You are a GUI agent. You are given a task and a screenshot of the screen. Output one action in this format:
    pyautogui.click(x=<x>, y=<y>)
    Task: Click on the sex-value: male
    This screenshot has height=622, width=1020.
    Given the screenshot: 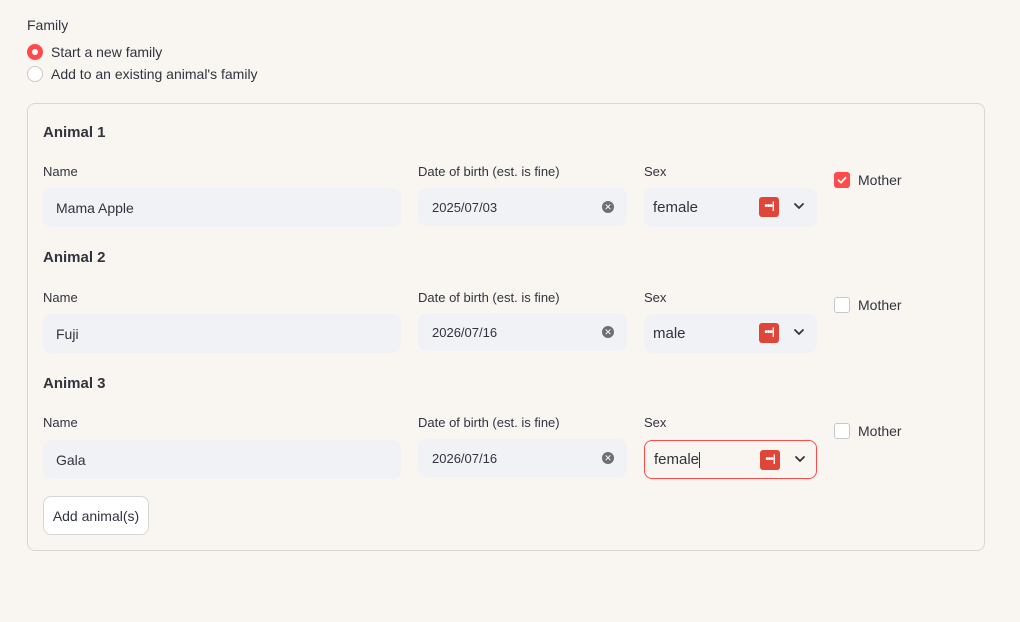 What is the action you would take?
    pyautogui.click(x=669, y=333)
    